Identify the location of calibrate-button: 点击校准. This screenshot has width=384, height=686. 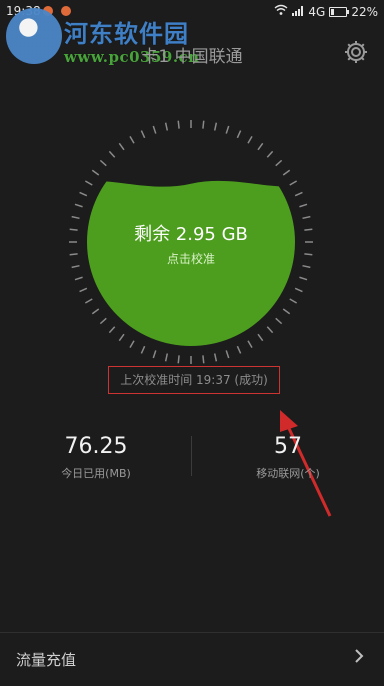
(191, 258).